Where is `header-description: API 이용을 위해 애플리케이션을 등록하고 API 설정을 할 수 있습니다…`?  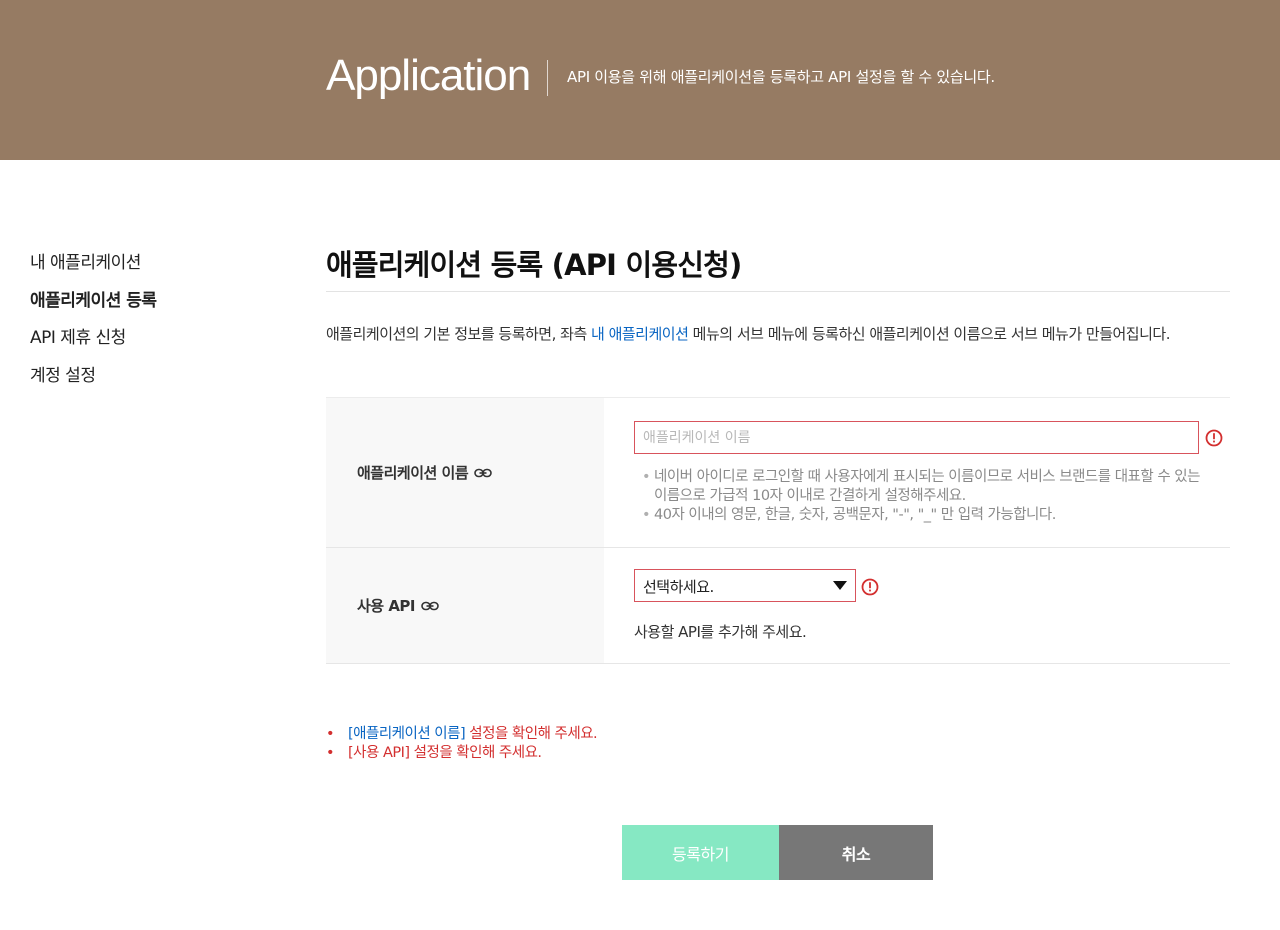 header-description: API 이용을 위해 애플리케이션을 등록하고 API 설정을 할 수 있습니다… is located at coordinates (781, 77).